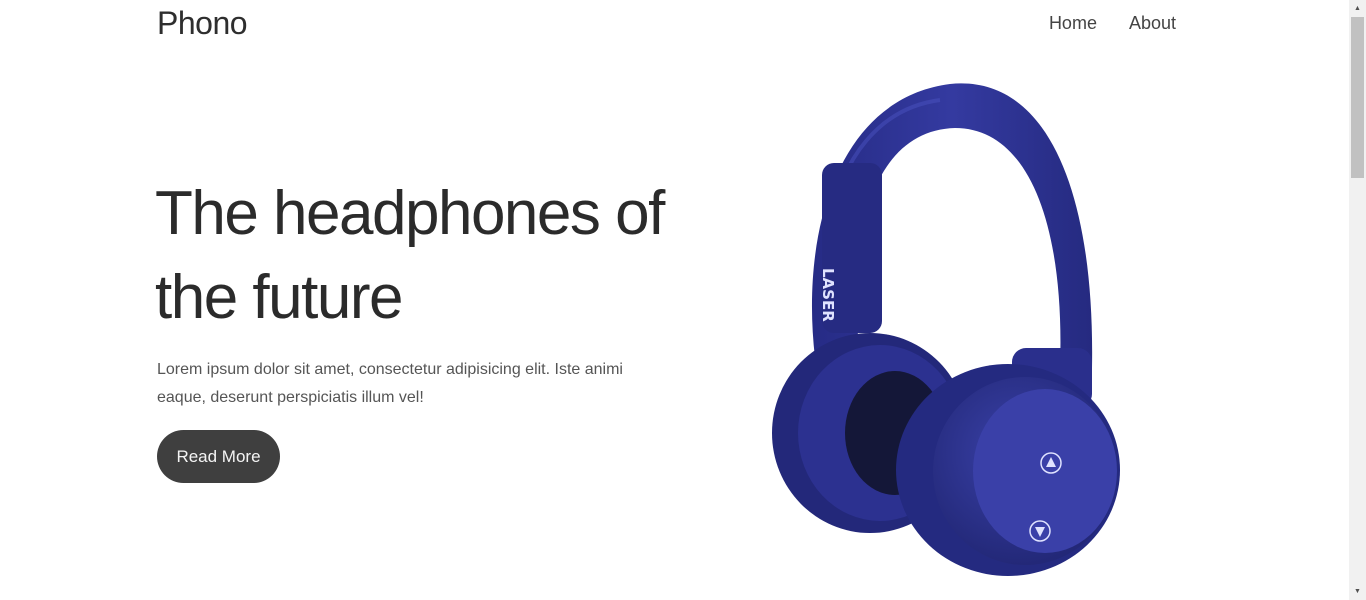 The width and height of the screenshot is (1366, 600). I want to click on read-more-button: Read More, so click(218, 456).